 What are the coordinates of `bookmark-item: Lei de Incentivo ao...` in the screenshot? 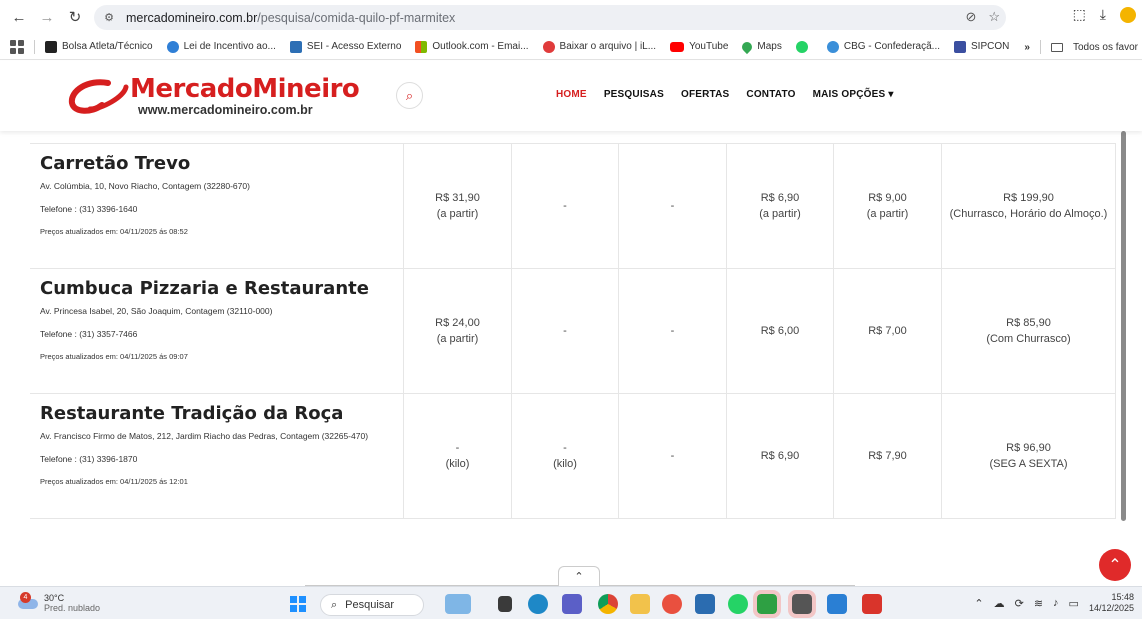 It's located at (221, 46).